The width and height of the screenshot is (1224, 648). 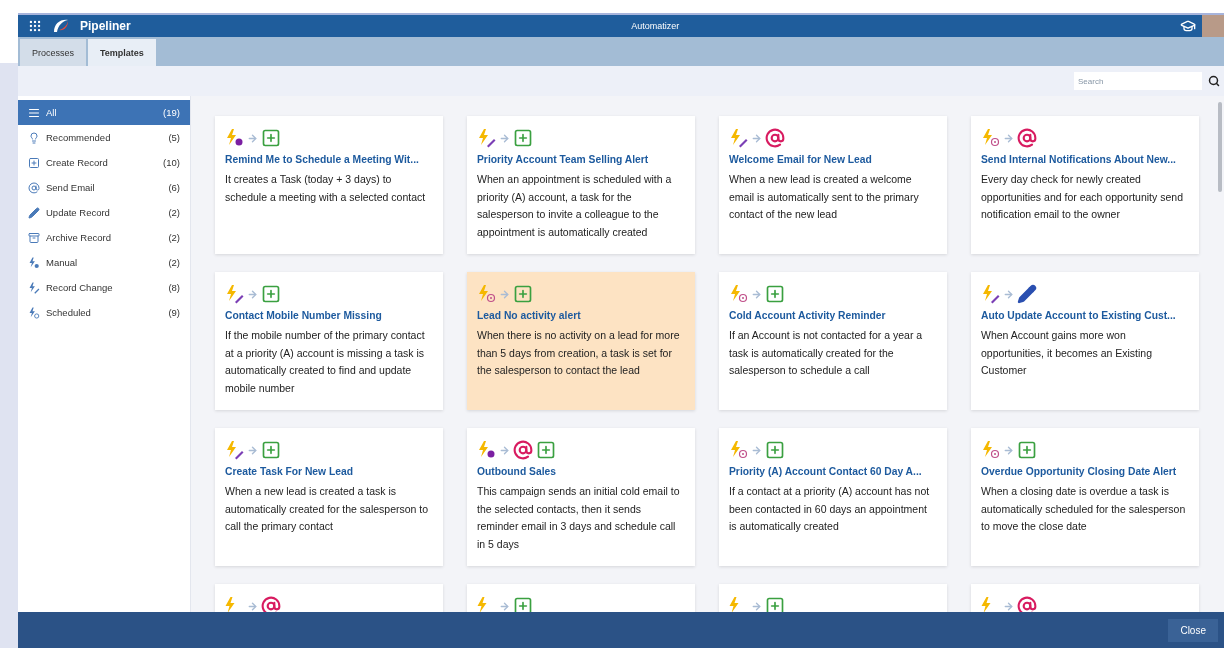 I want to click on sidebar-item-count: (9), so click(x=174, y=312).